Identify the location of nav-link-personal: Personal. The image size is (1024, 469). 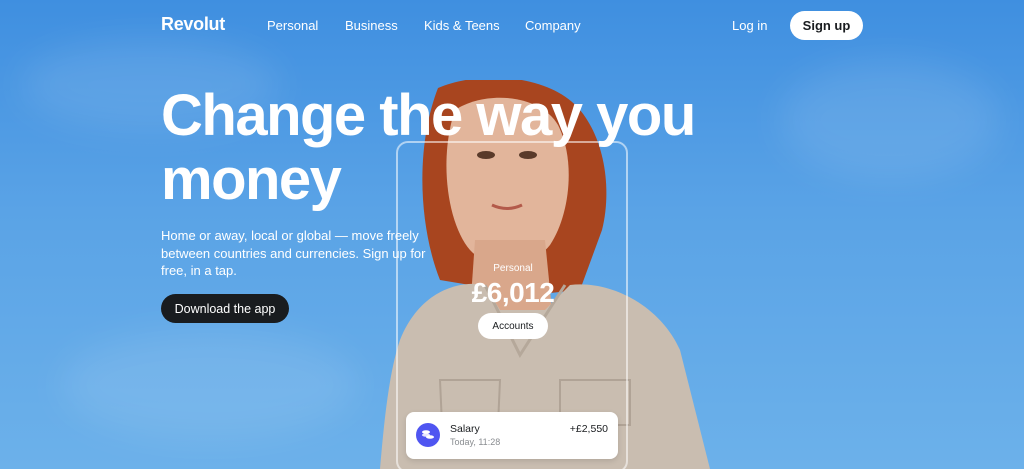
(292, 25).